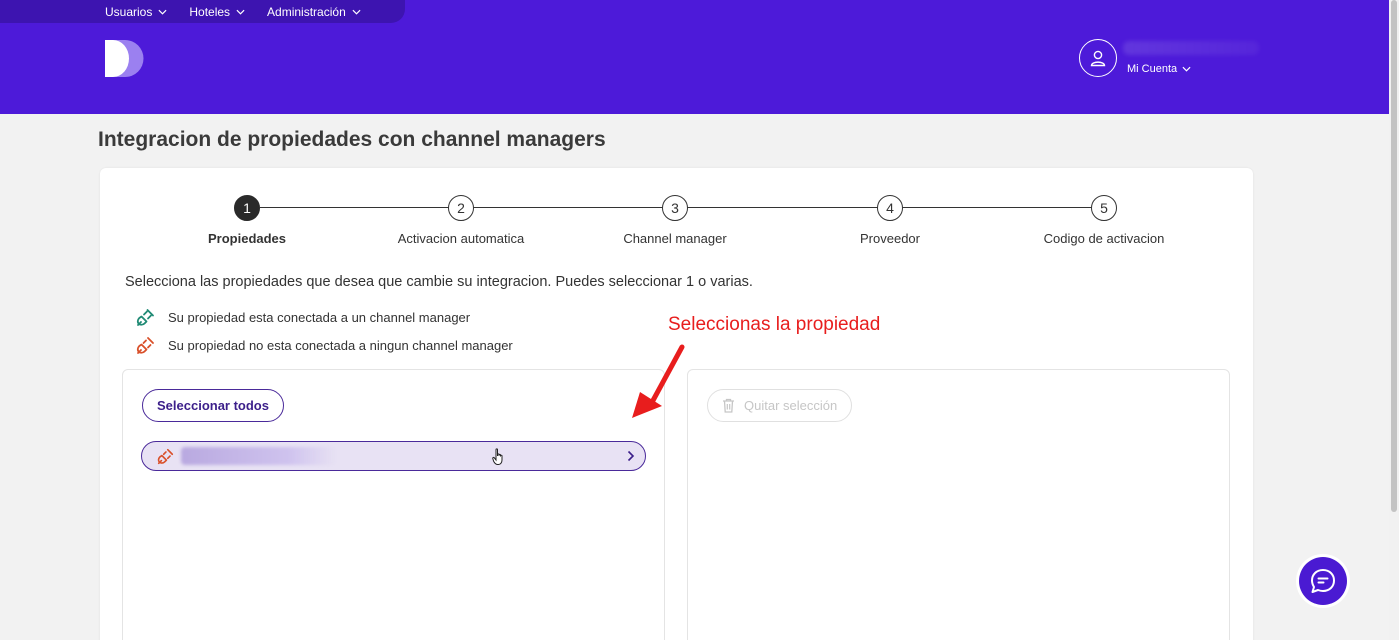 The image size is (1399, 640). I want to click on select-all-button: Seleccionar todos, so click(213, 405).